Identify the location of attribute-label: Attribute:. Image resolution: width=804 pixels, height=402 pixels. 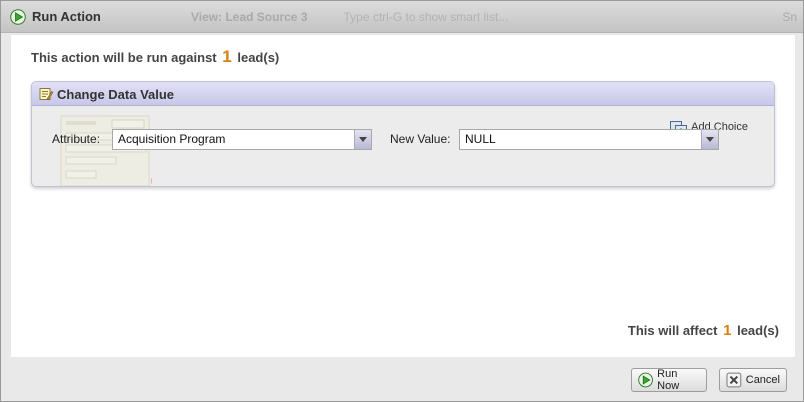
(76, 139).